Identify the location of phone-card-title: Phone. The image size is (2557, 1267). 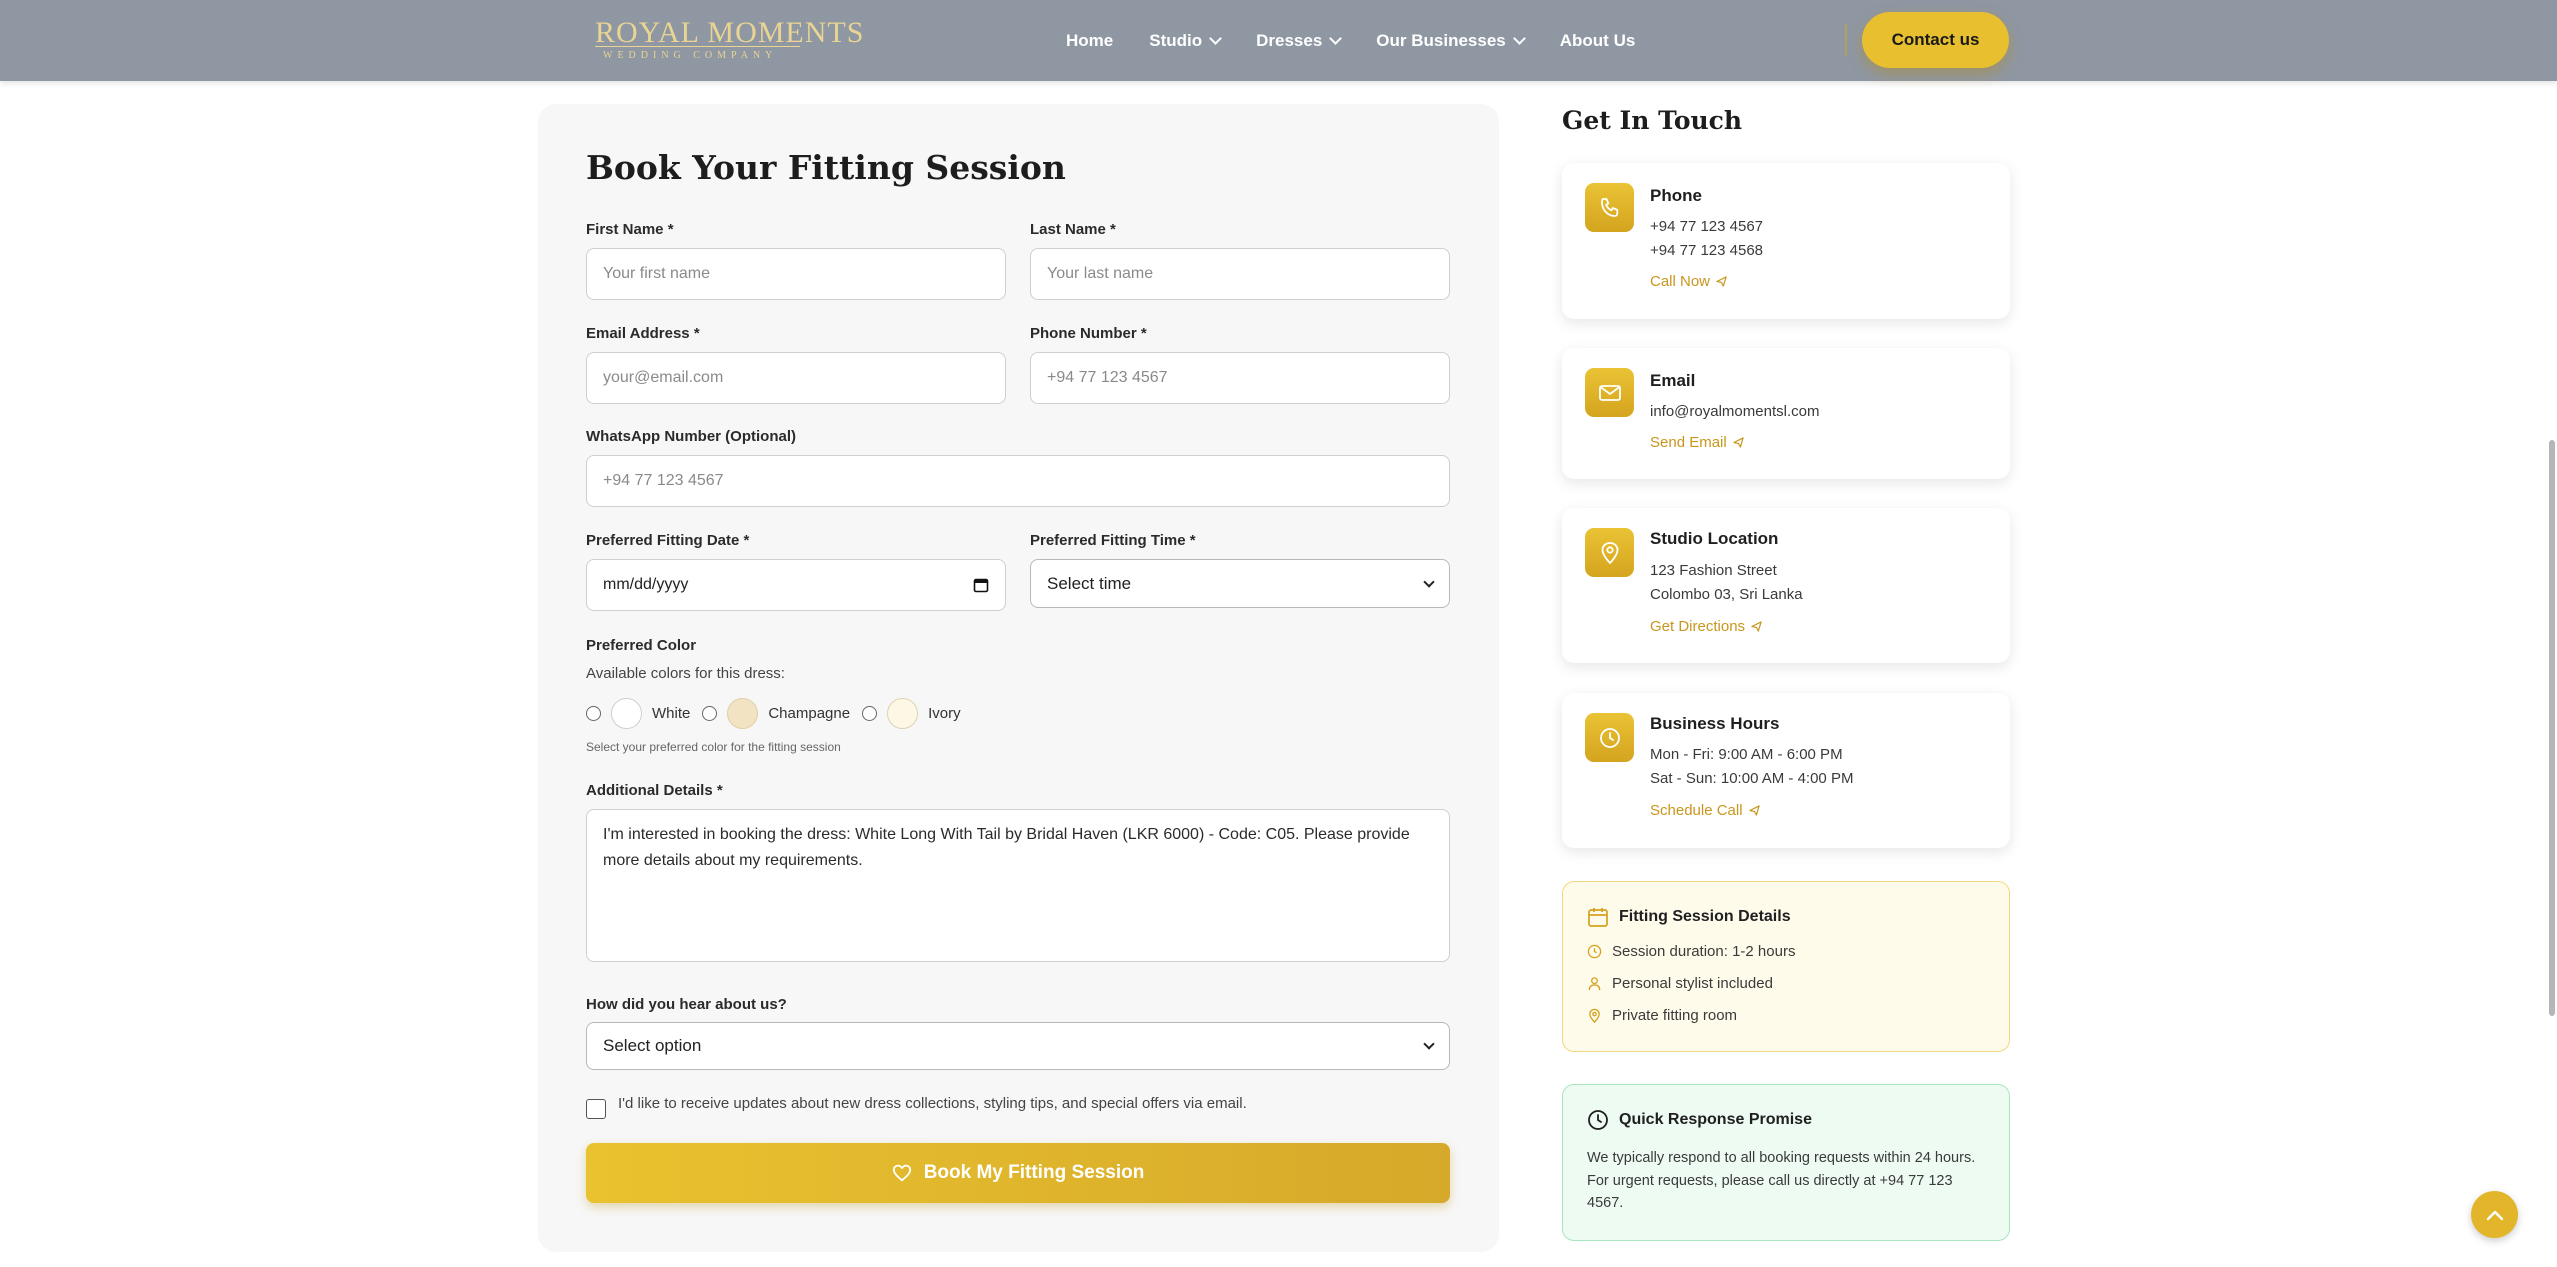
(1676, 195).